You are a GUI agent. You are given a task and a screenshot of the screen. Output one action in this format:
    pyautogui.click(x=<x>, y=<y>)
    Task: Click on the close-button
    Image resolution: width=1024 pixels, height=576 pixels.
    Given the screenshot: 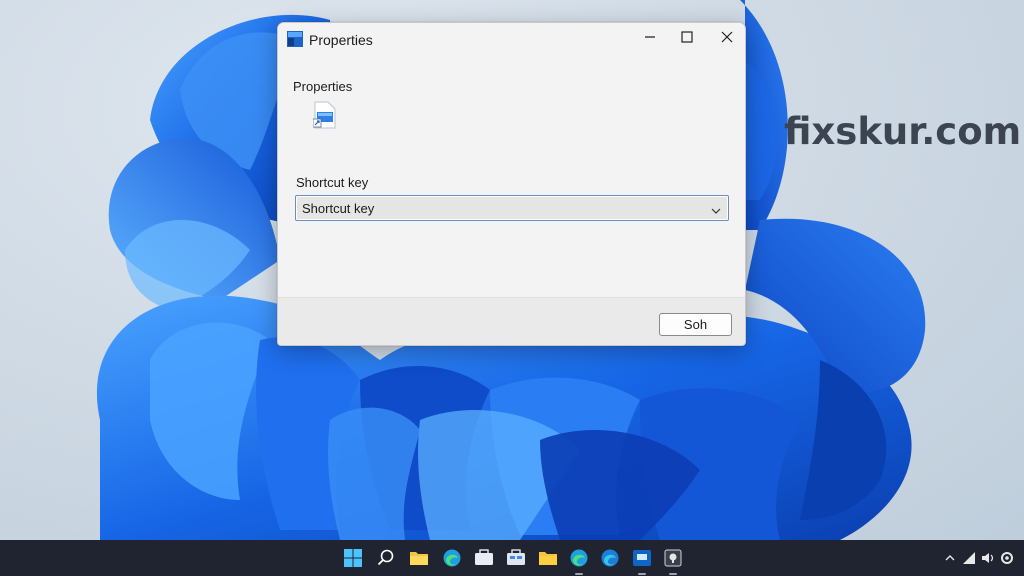 What is the action you would take?
    pyautogui.click(x=726, y=39)
    